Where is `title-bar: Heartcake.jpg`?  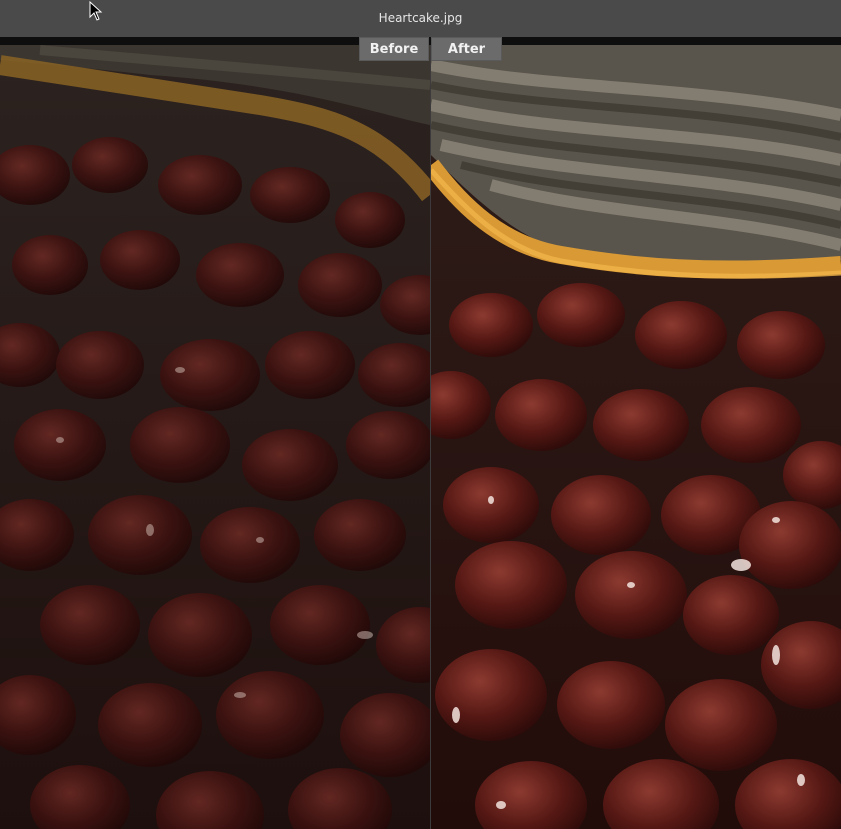 title-bar: Heartcake.jpg is located at coordinates (420, 19).